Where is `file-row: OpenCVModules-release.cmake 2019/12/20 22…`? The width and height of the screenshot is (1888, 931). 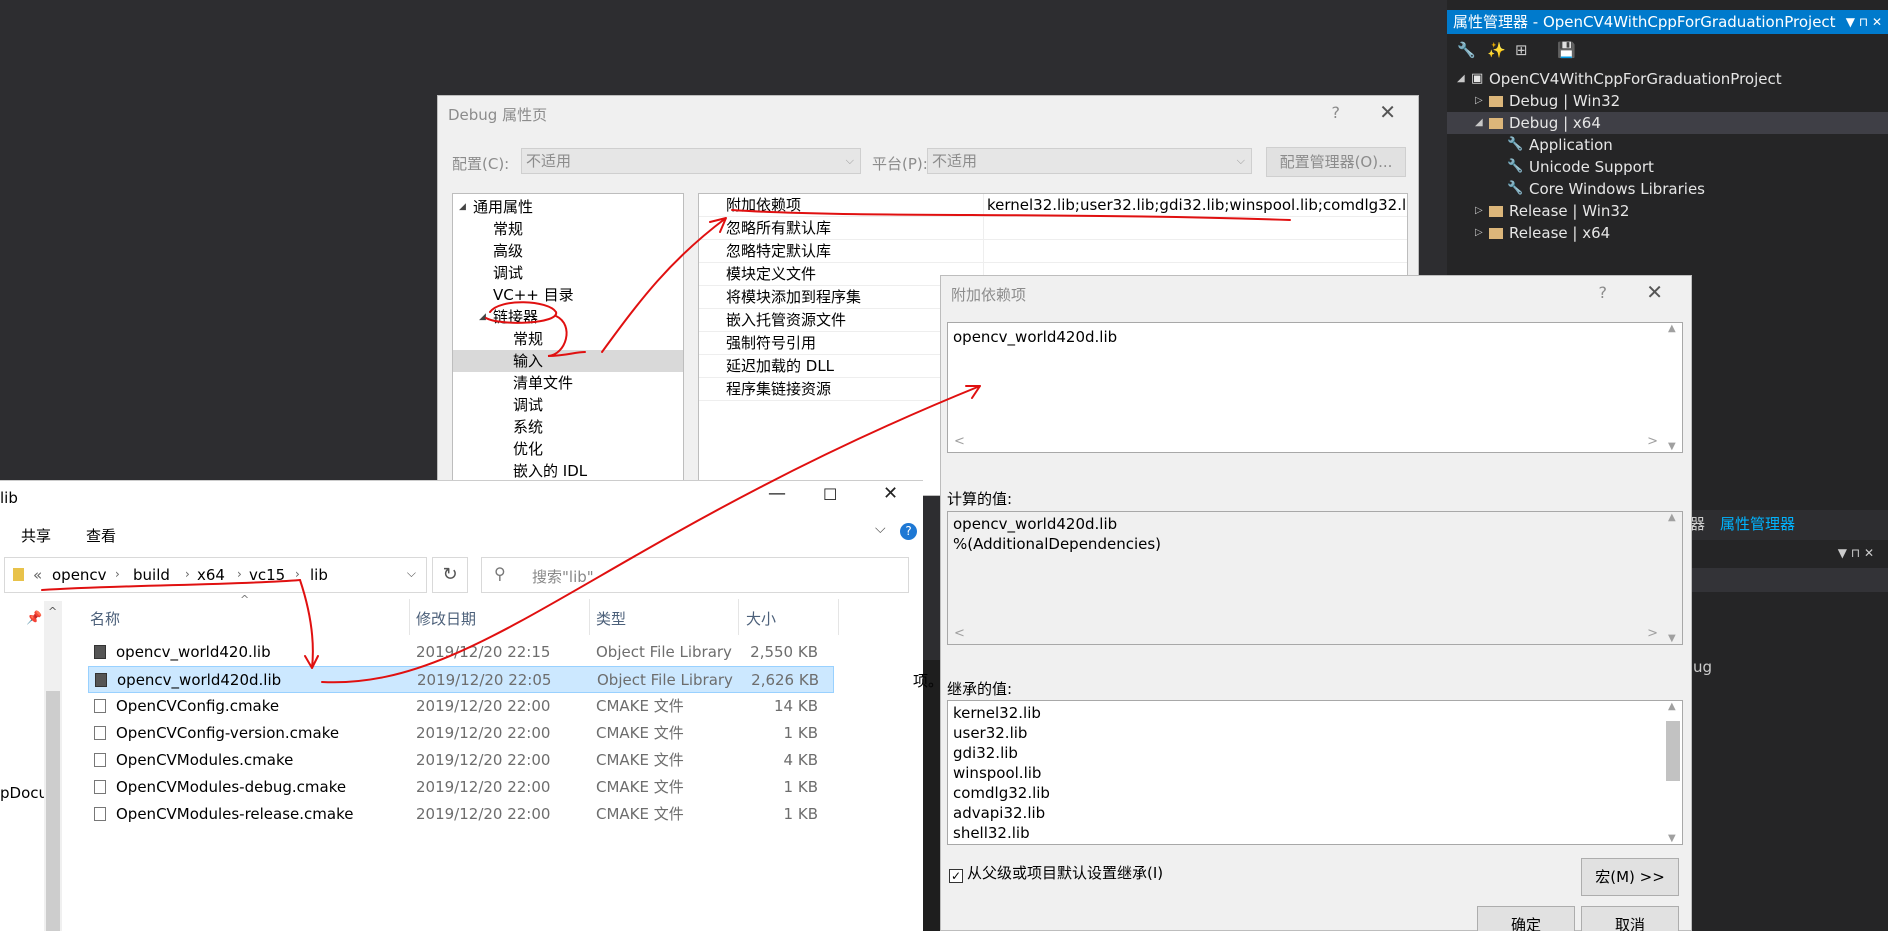
file-row: OpenCVModules-release.cmake 2019/12/20 22… is located at coordinates (461, 814).